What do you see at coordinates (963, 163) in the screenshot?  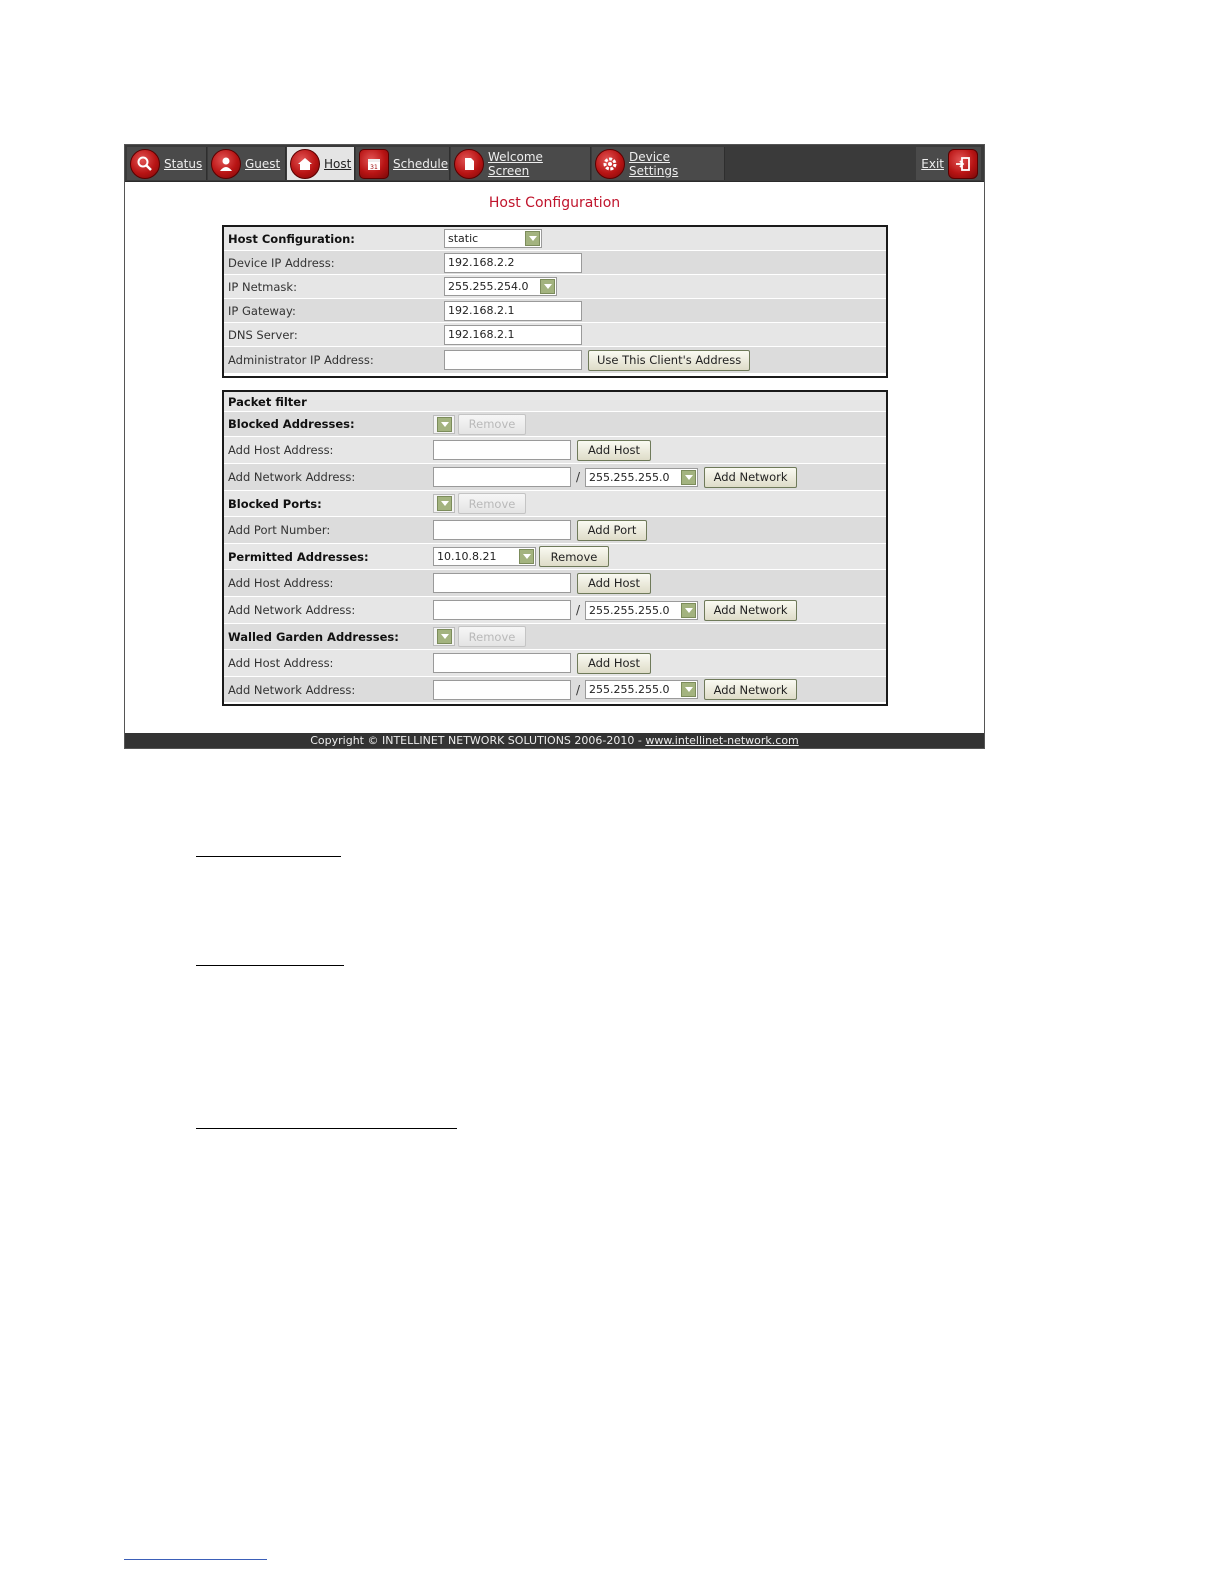 I see `exit-door-icon` at bounding box center [963, 163].